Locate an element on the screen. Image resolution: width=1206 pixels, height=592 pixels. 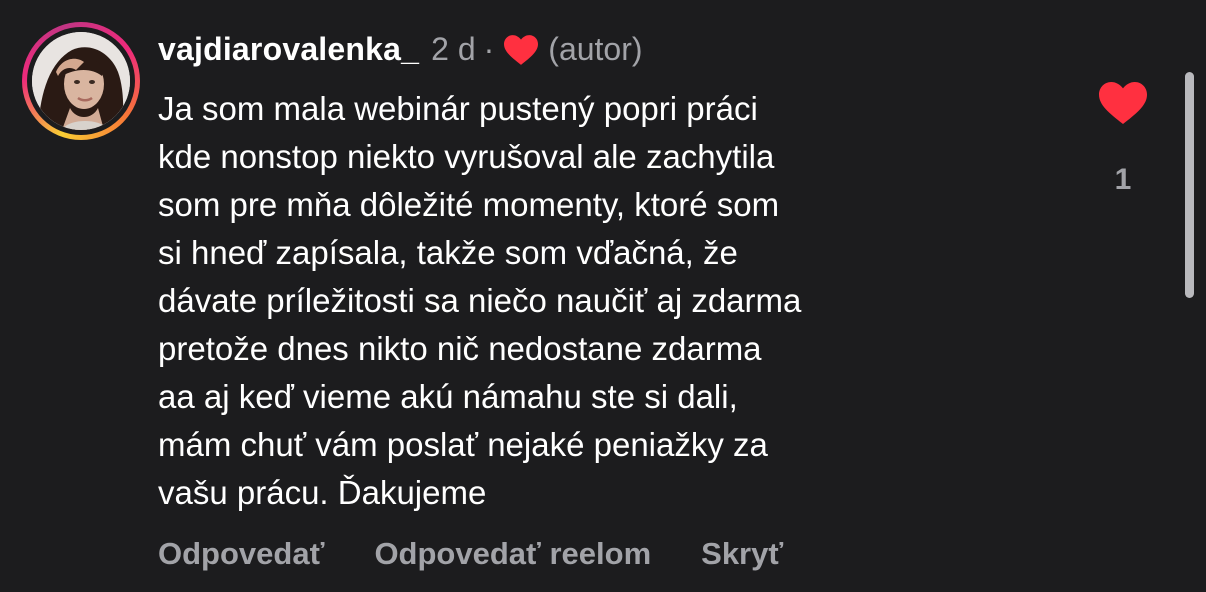
avatar is located at coordinates (81, 81).